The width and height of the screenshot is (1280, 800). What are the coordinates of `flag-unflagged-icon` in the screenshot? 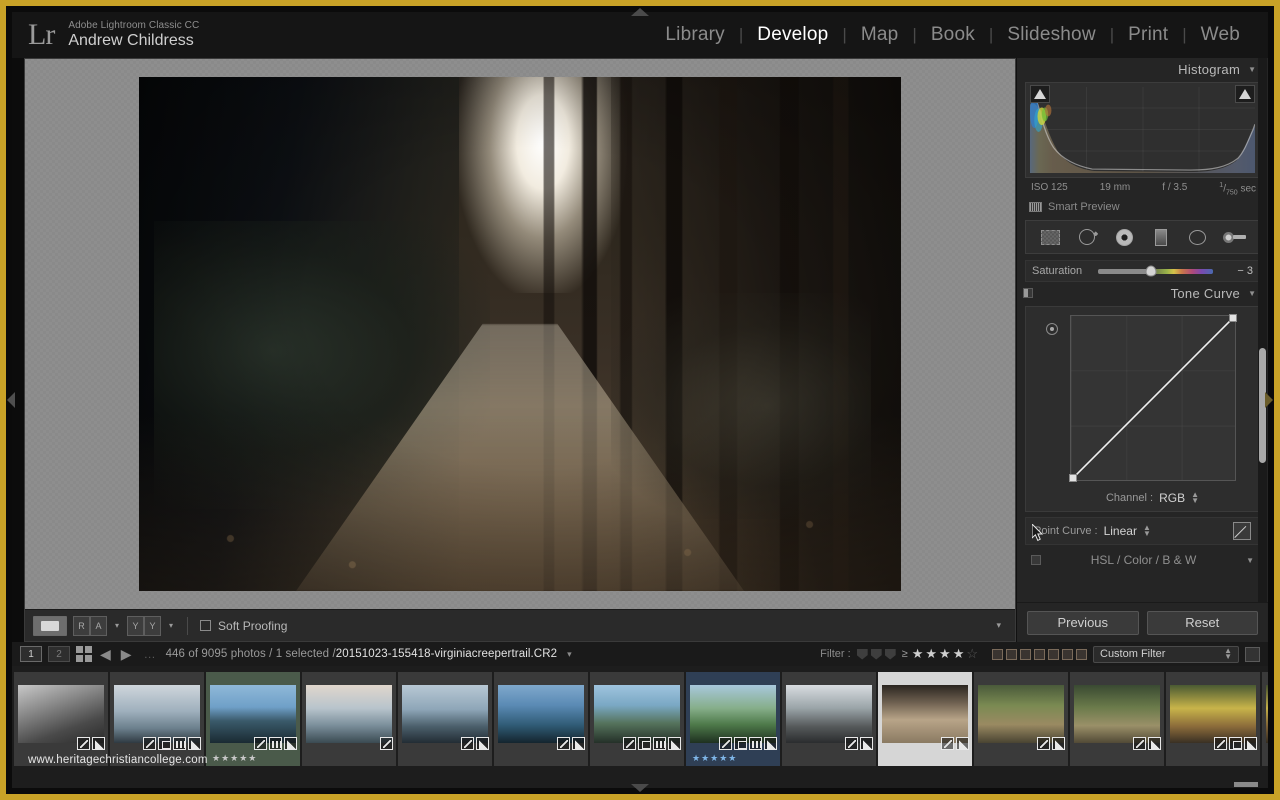 It's located at (876, 654).